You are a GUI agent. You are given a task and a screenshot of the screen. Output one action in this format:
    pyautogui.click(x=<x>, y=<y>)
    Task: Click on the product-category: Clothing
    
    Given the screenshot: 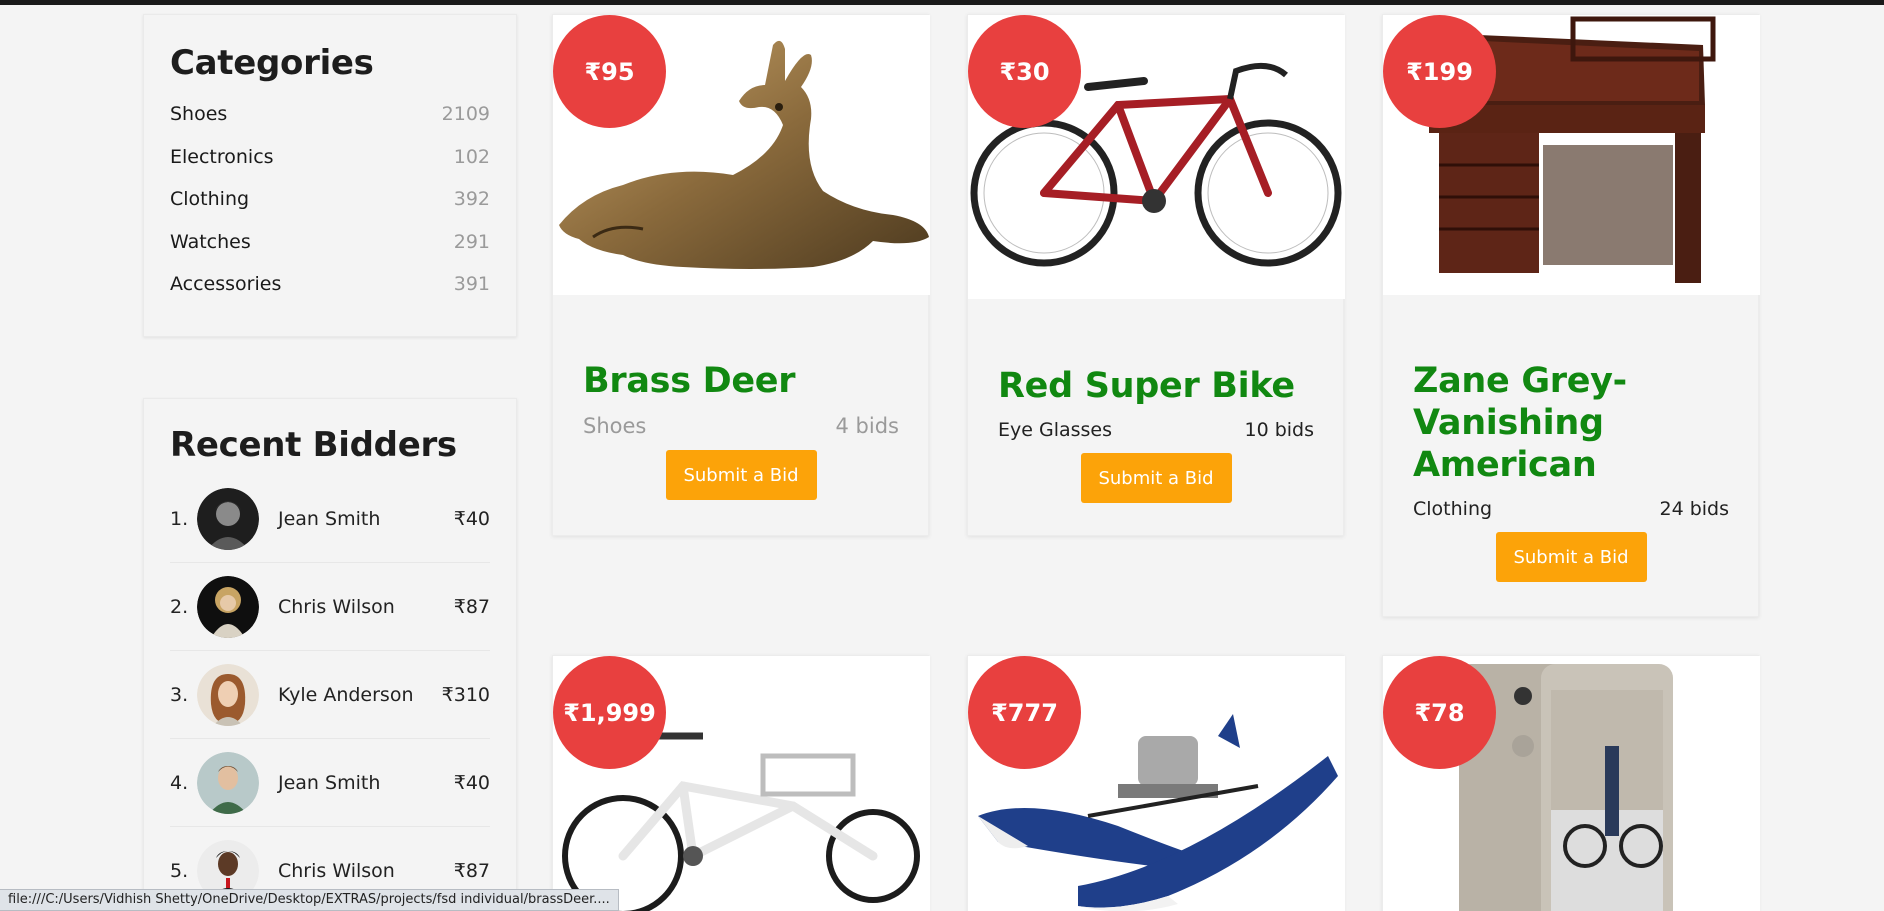 What is the action you would take?
    pyautogui.click(x=1453, y=509)
    